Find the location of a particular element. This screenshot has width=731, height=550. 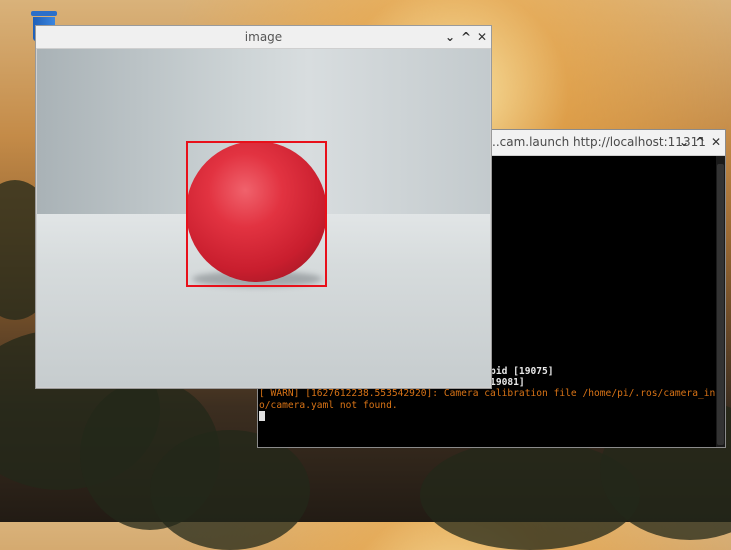

image-title-bar: image ⌄ ^ ✕ is located at coordinates (263, 37).